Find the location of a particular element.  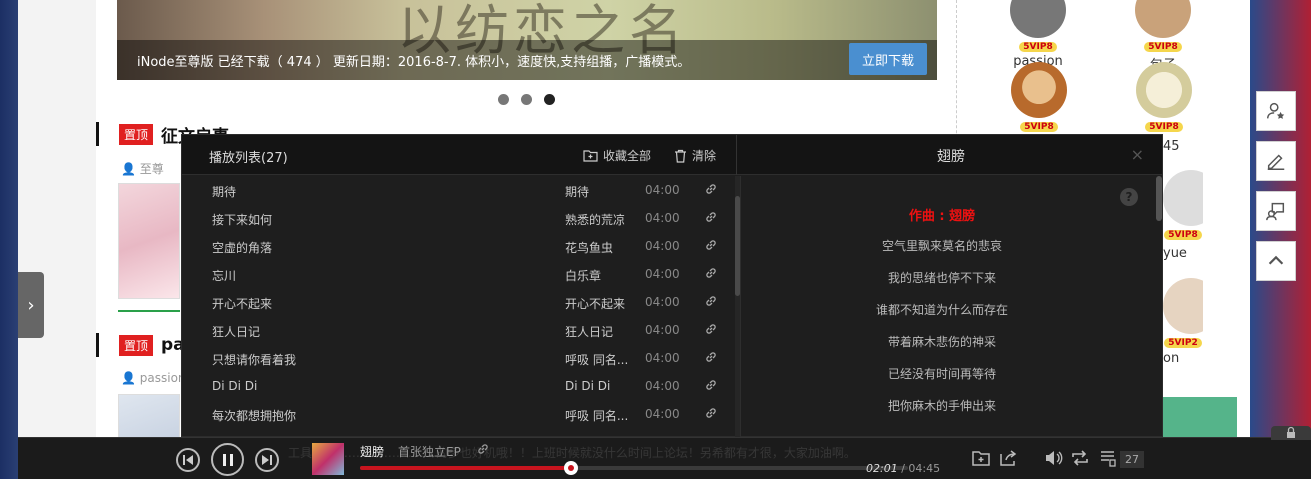

track-name: 忘川 is located at coordinates (224, 275).